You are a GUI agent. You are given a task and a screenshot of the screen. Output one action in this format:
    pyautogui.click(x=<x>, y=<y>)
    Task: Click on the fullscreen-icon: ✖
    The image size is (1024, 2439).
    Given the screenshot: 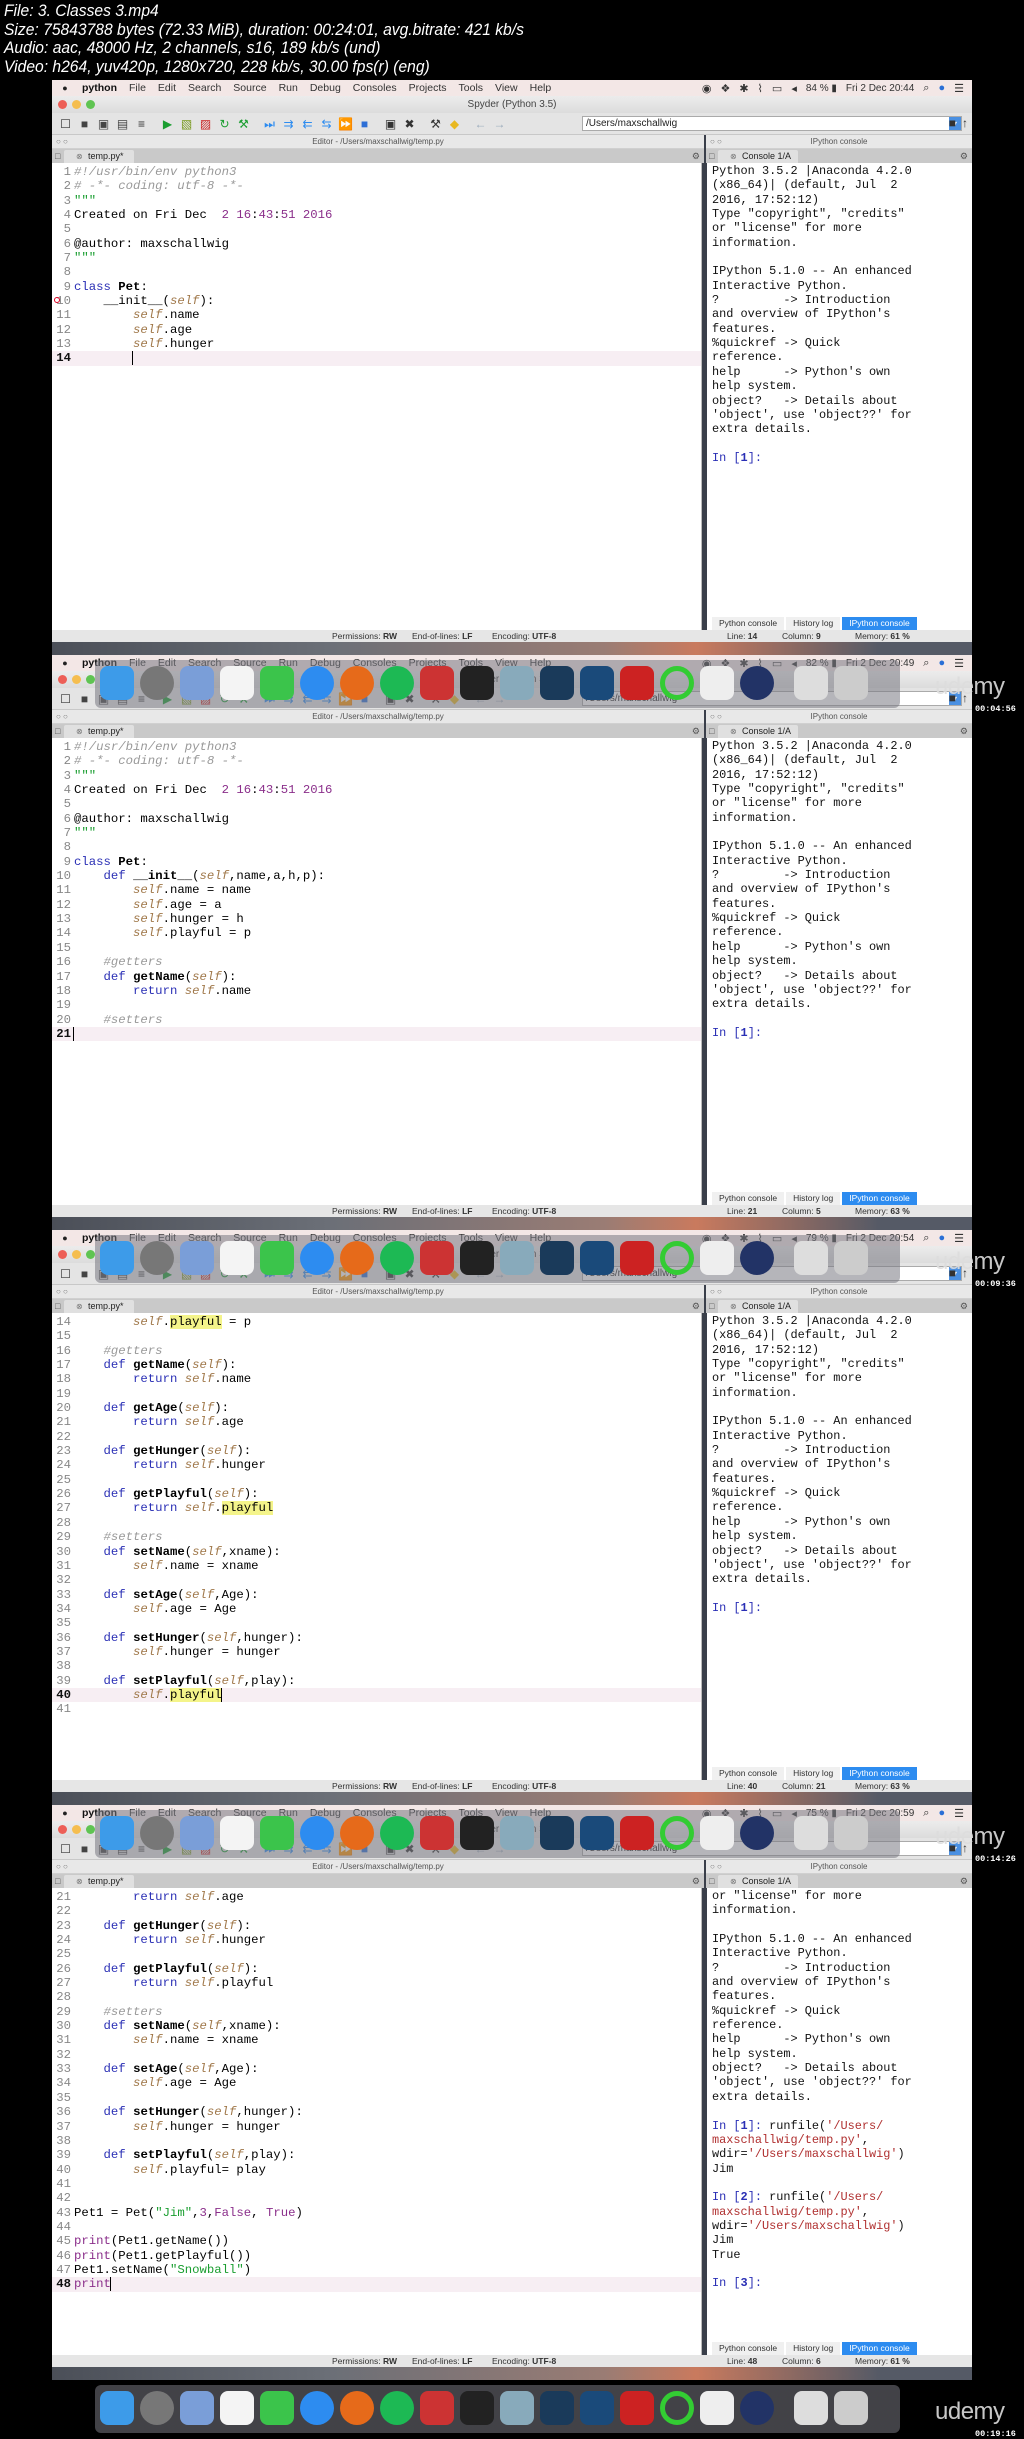 What is the action you would take?
    pyautogui.click(x=409, y=123)
    